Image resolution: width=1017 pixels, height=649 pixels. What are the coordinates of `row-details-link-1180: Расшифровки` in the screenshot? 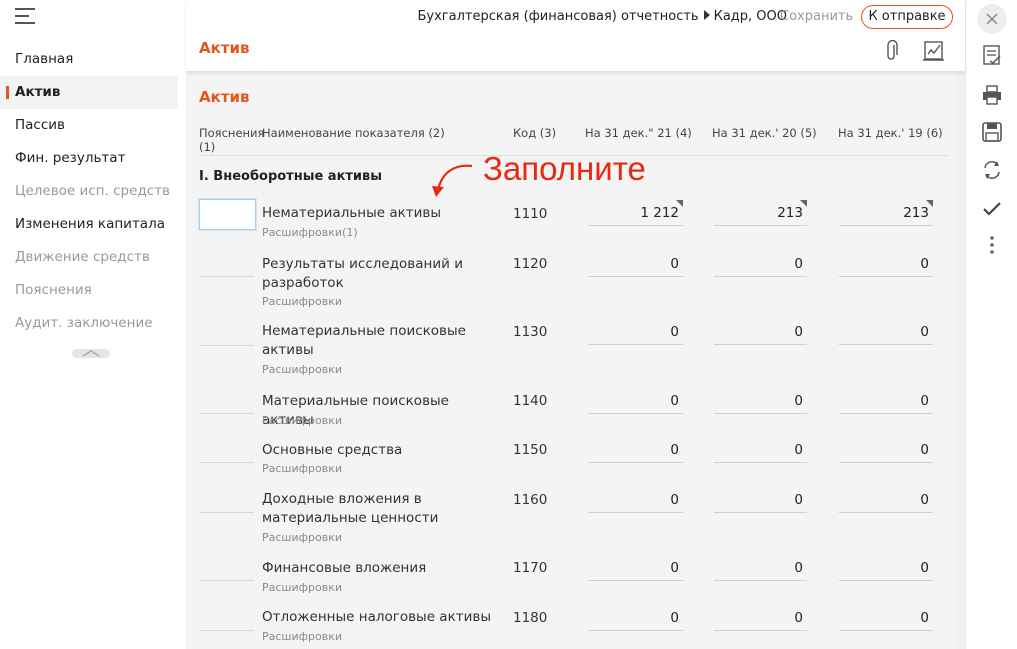 It's located at (302, 636).